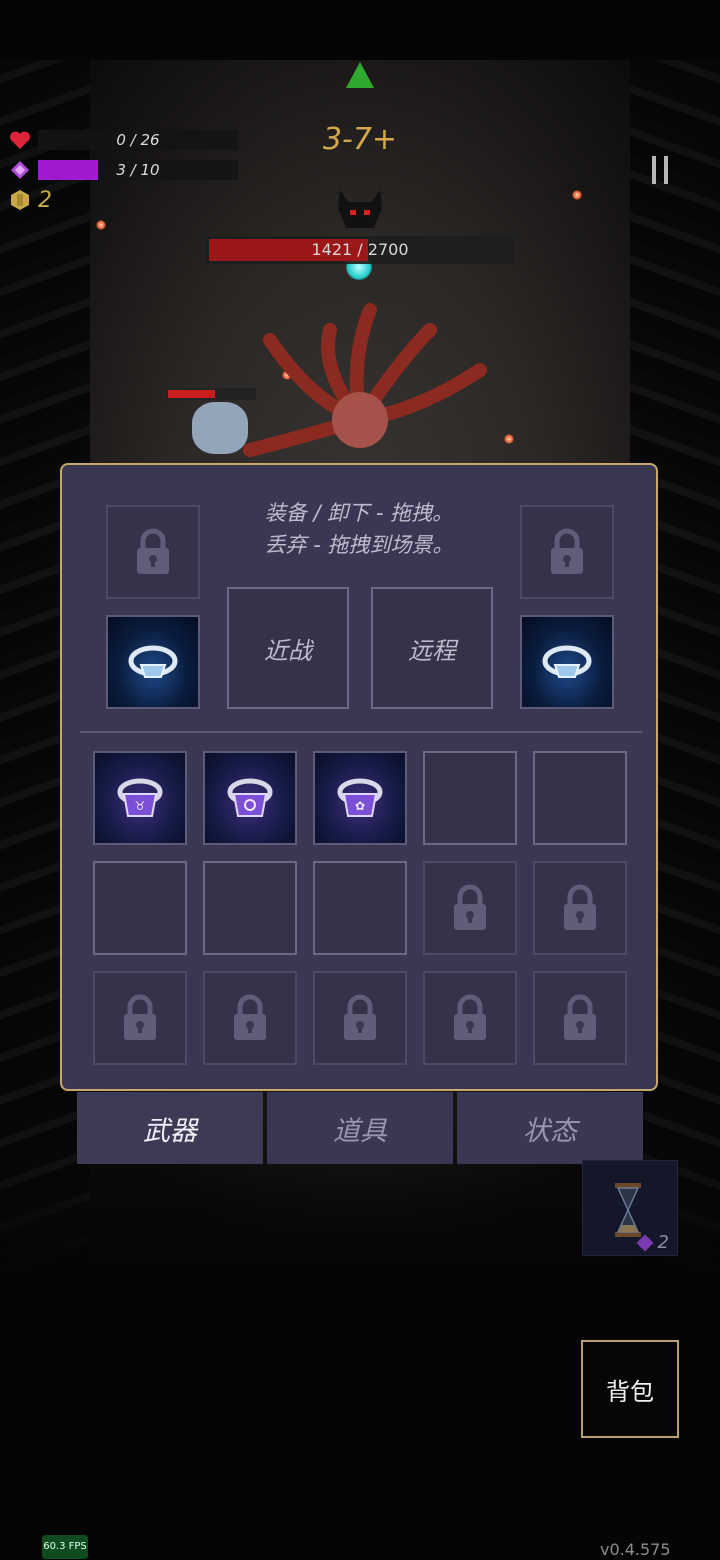  I want to click on melee-slot: 近战, so click(288, 648).